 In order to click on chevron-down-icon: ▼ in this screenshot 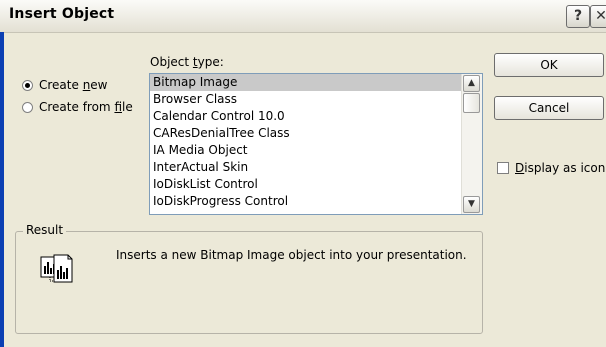, I will do `click(471, 204)`.